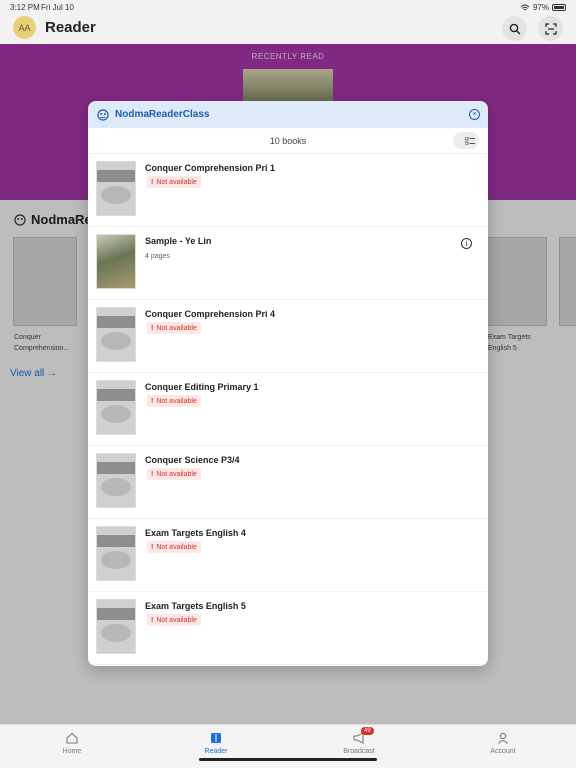 The height and width of the screenshot is (768, 576). I want to click on tab-home: Home, so click(72, 743).